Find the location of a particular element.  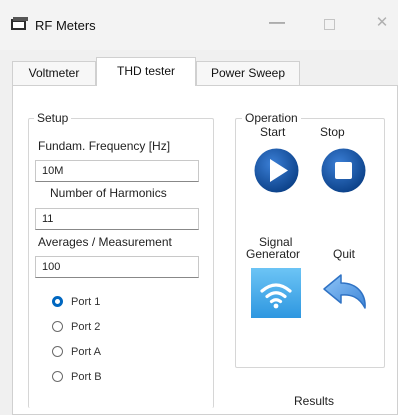

close-button: ✕ is located at coordinates (379, 23).